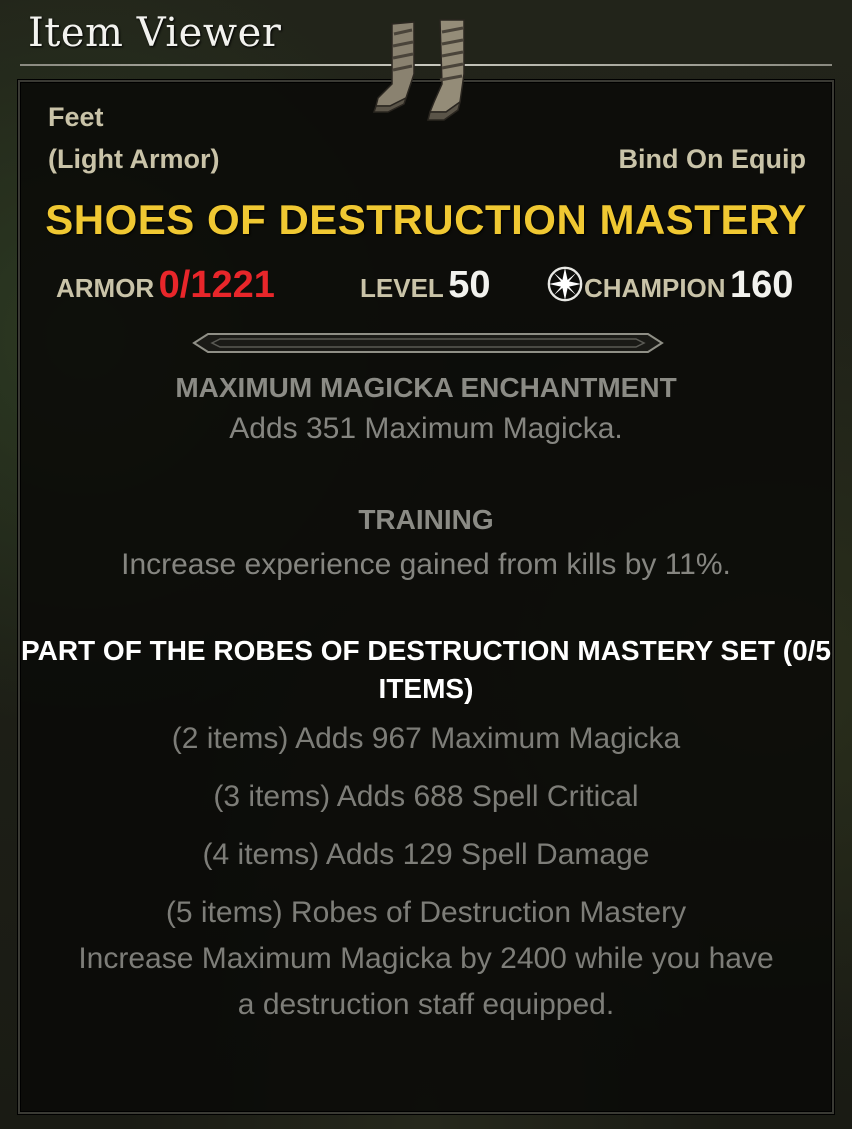 The image size is (852, 1129). What do you see at coordinates (426, 912) in the screenshot?
I see `set-bonus-5-title: (5 items) Robes of Destruction Mastery` at bounding box center [426, 912].